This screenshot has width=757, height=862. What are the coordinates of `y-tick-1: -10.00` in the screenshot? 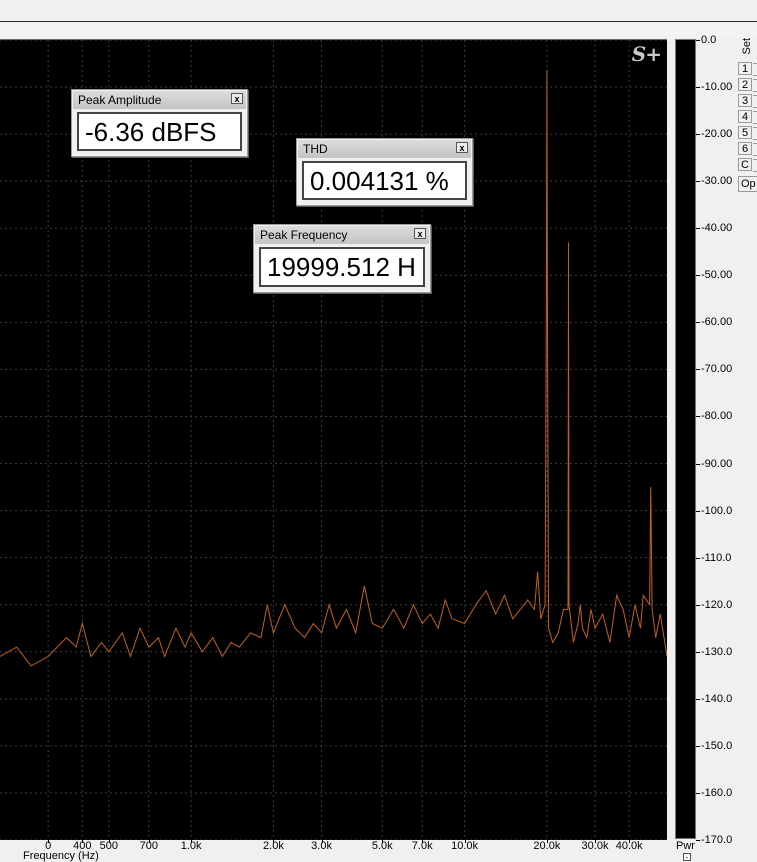 It's located at (717, 87).